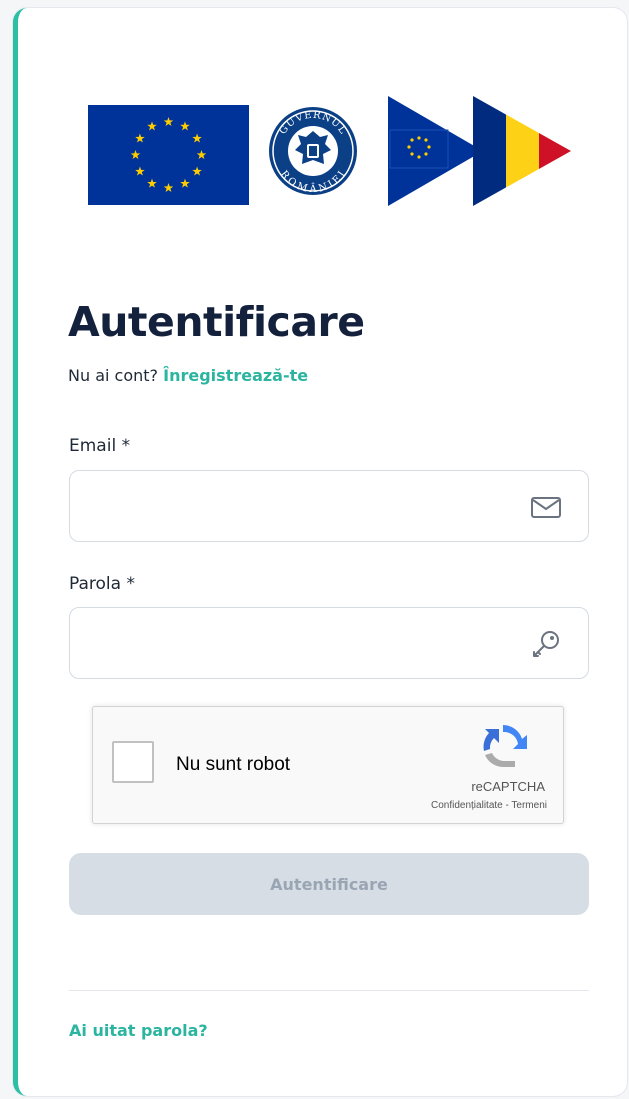  I want to click on eu-flag-logo, so click(168, 155).